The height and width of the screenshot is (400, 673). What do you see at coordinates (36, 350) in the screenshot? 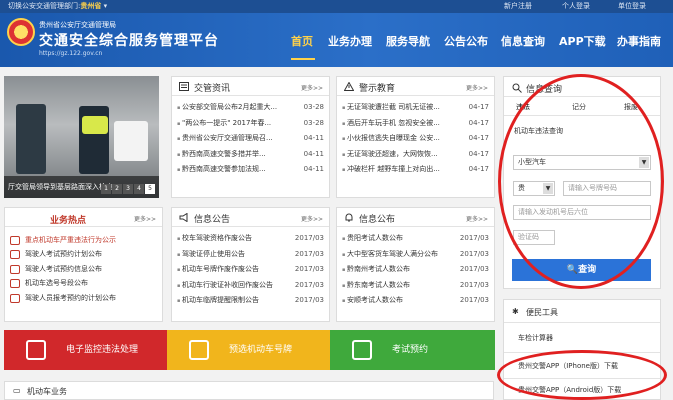
I see `camera-icon` at bounding box center [36, 350].